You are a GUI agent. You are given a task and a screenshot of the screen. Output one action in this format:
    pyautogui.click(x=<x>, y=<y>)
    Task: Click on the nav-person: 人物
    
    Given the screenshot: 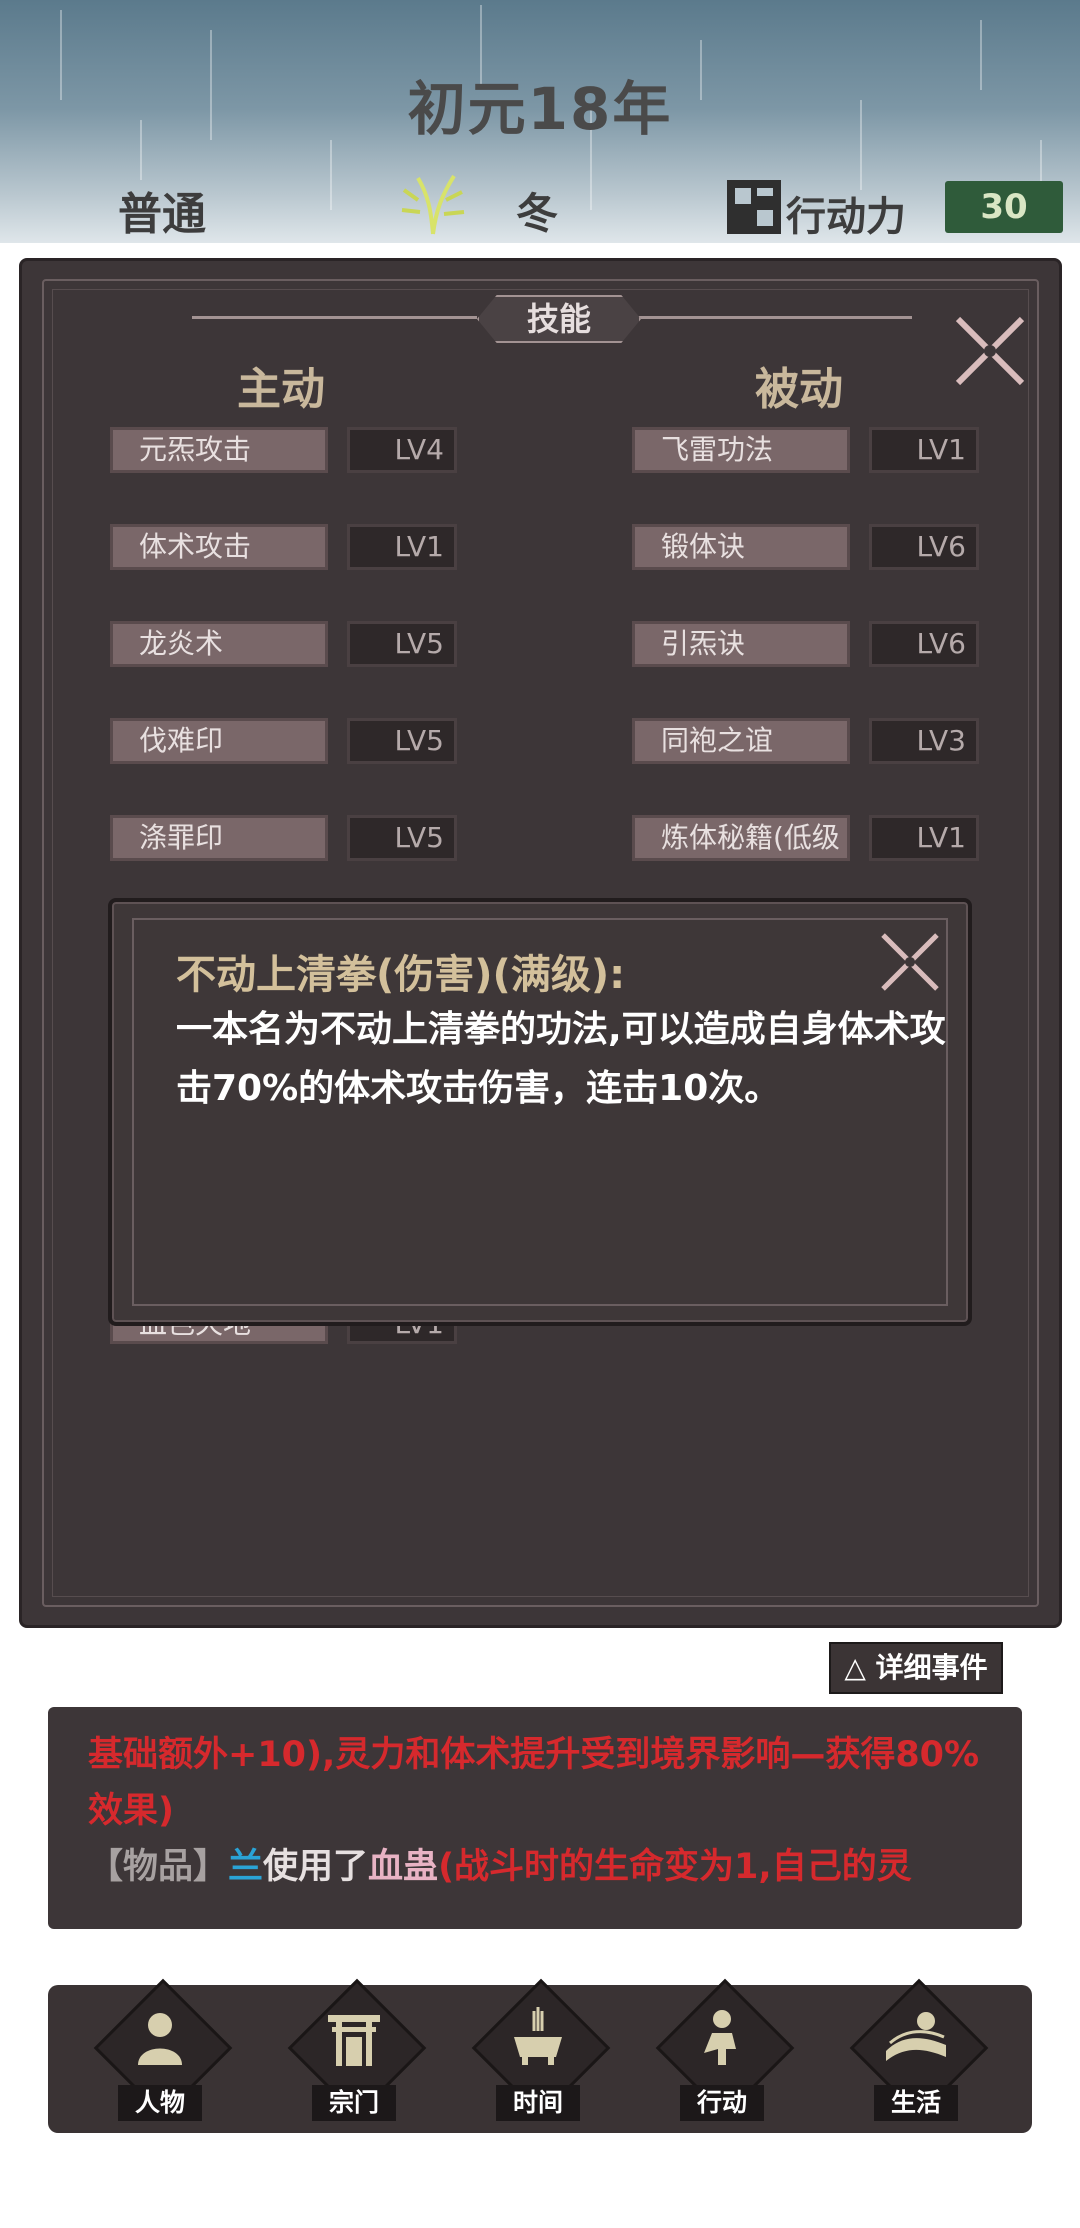 What is the action you would take?
    pyautogui.click(x=161, y=2055)
    